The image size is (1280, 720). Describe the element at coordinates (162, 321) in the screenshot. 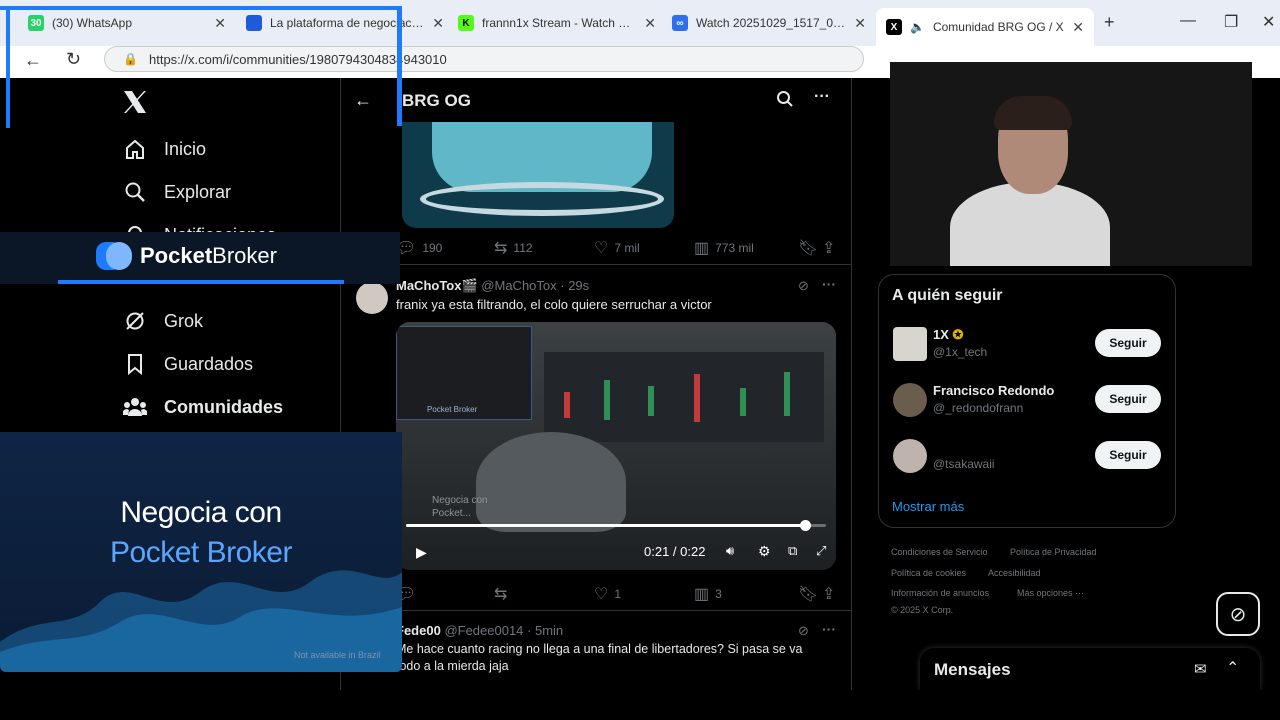

I see `sidebar-item-grok: Grok` at that location.